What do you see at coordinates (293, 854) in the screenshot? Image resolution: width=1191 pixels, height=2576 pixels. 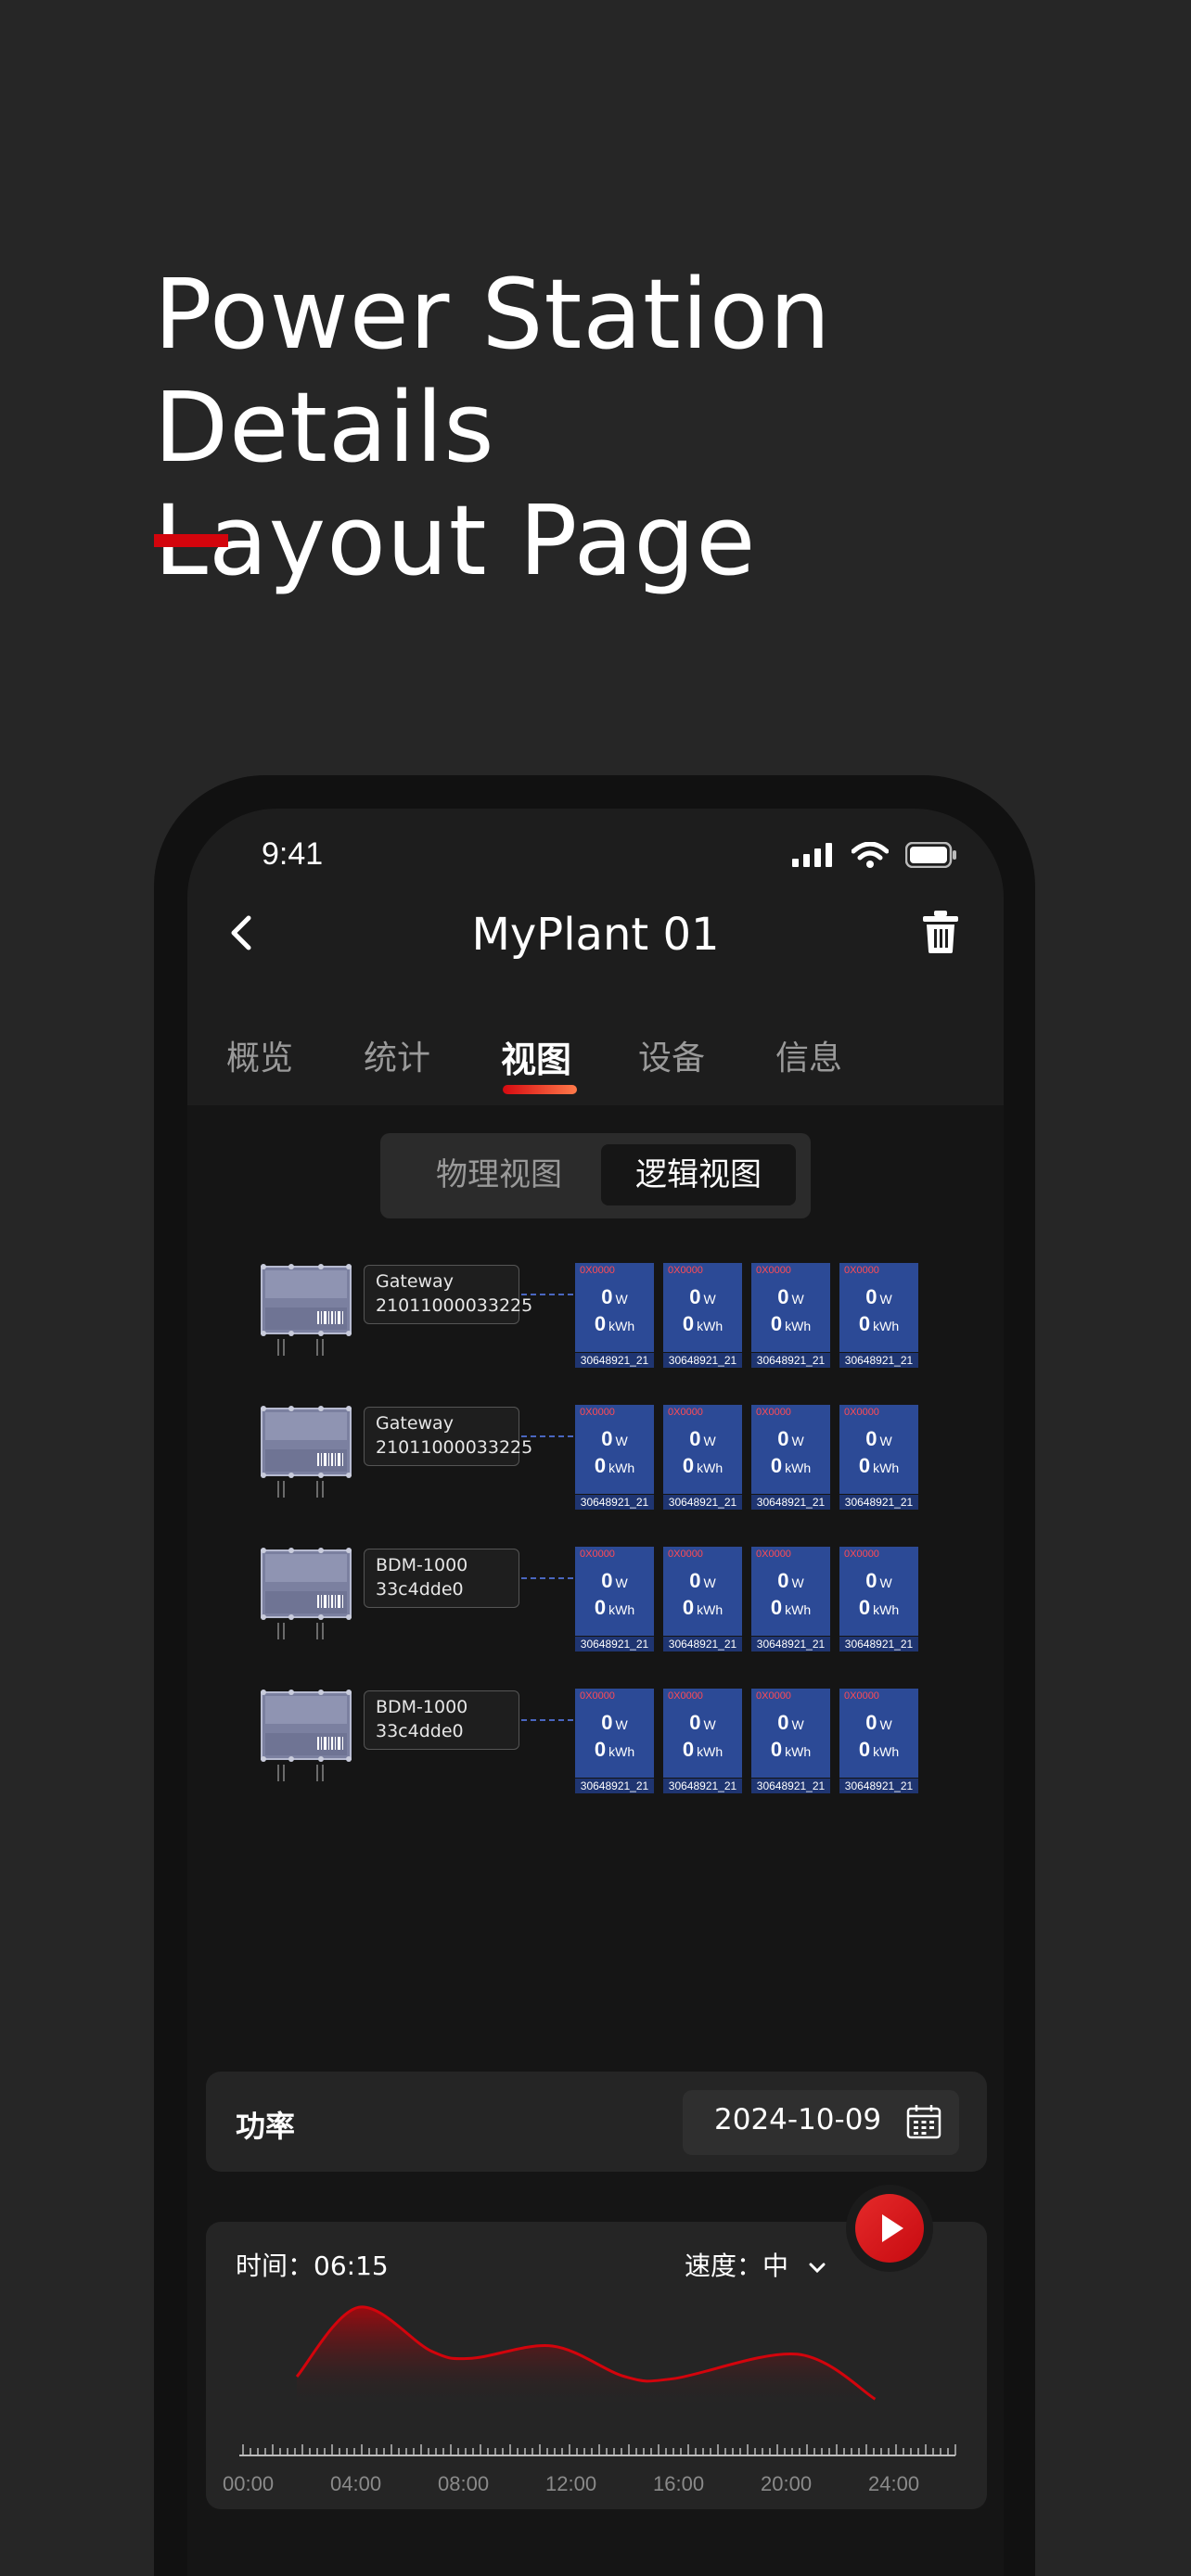 I see `status-time: 9:41` at bounding box center [293, 854].